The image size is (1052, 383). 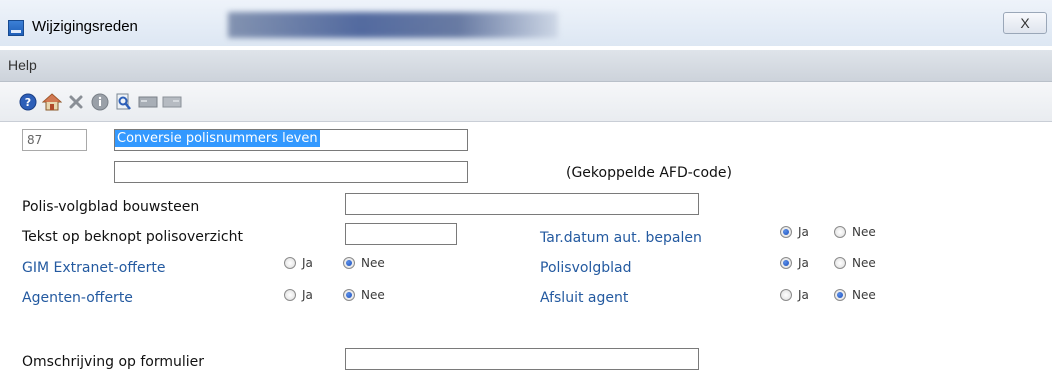 I want to click on afd-code-input, so click(x=291, y=172).